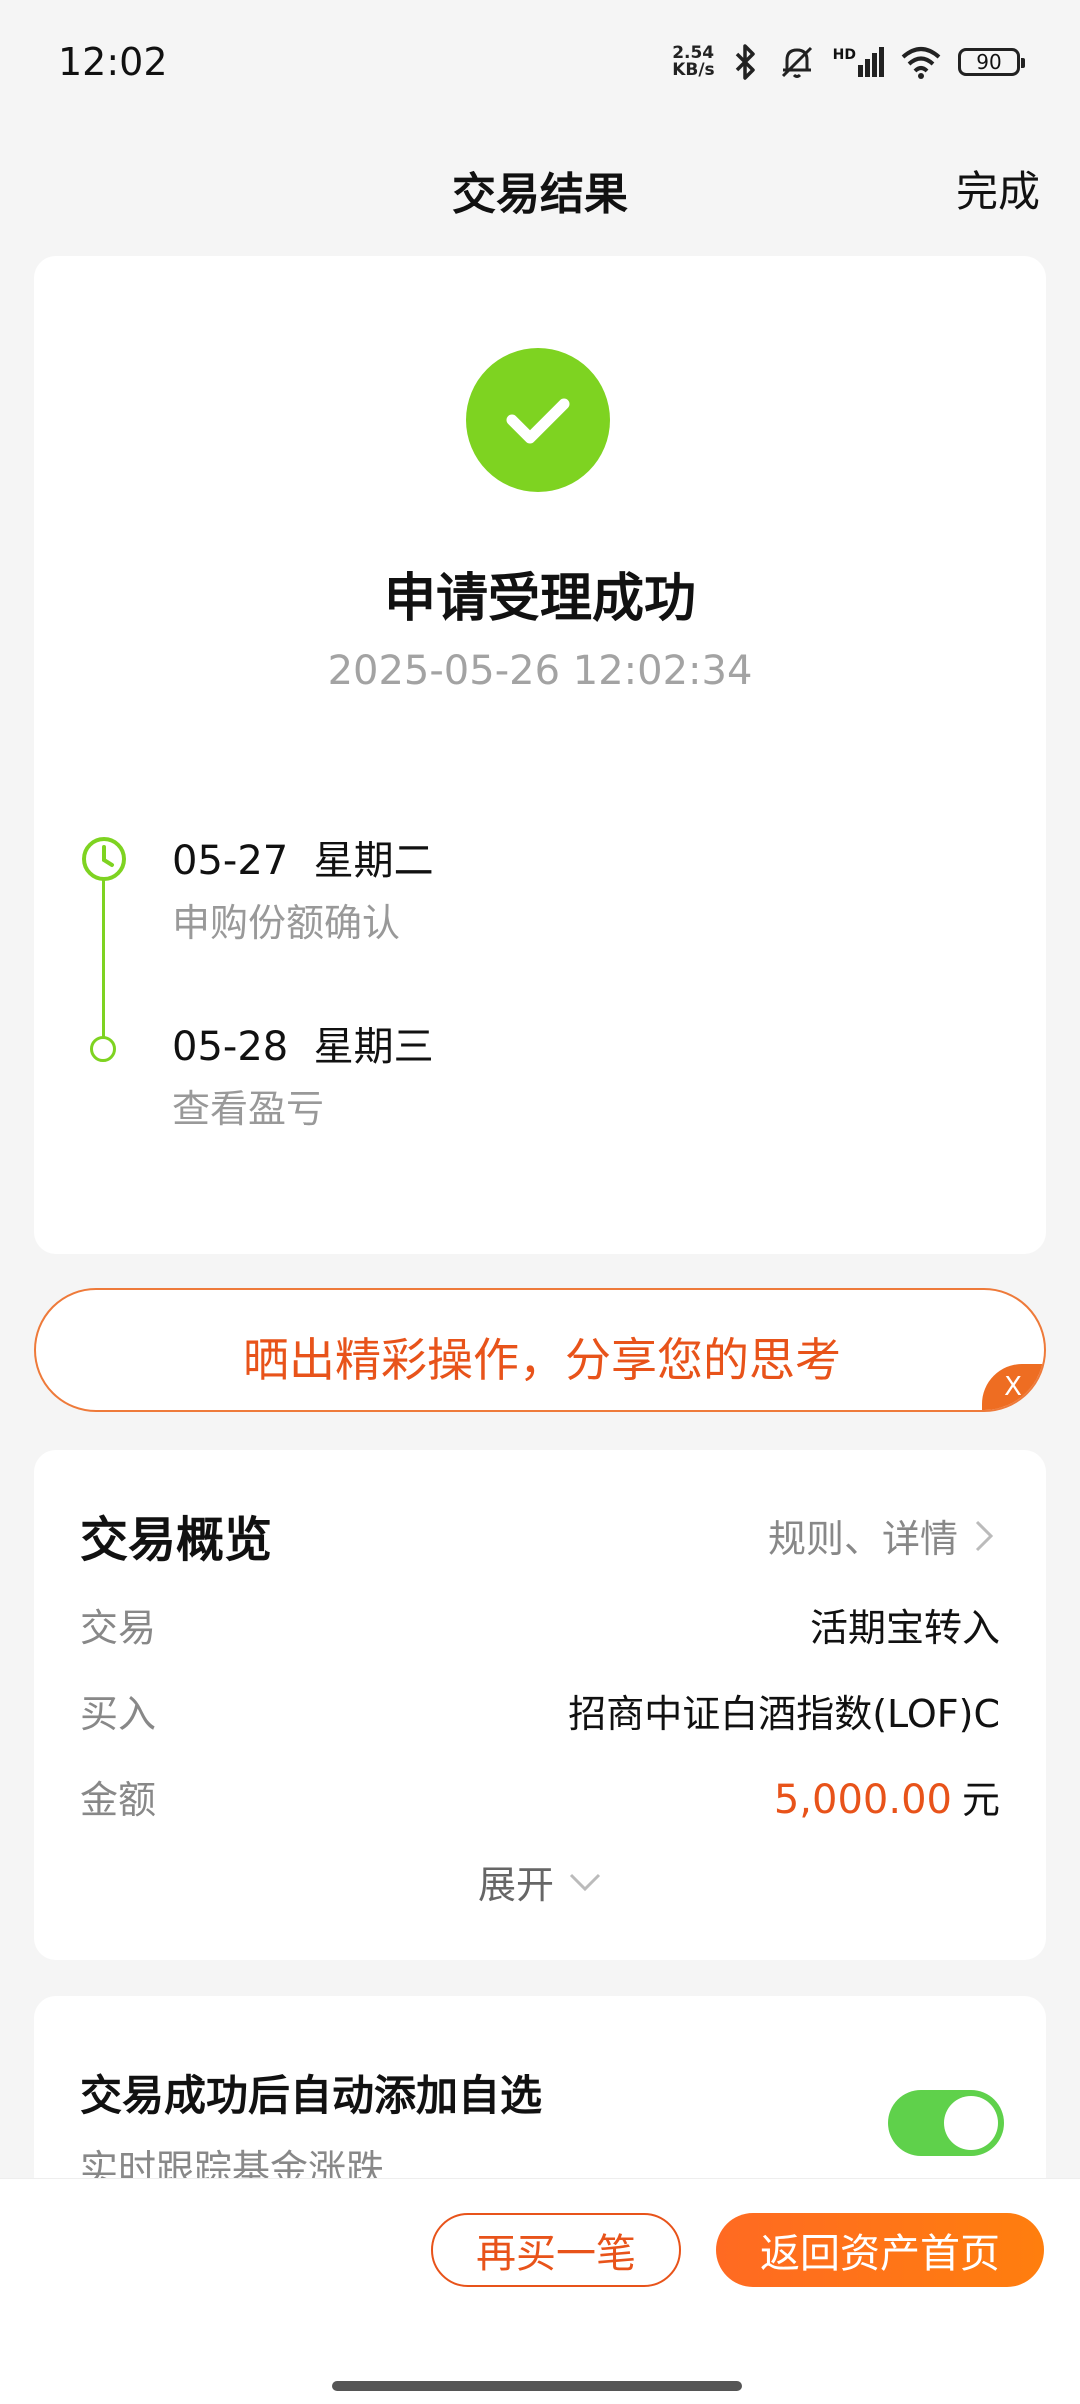  What do you see at coordinates (515, 1885) in the screenshot?
I see `expand-label: 展开` at bounding box center [515, 1885].